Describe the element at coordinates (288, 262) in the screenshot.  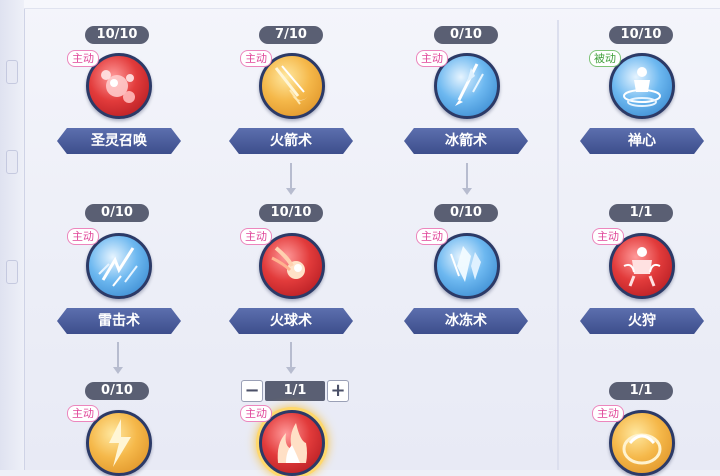
I see `fireball-icon` at that location.